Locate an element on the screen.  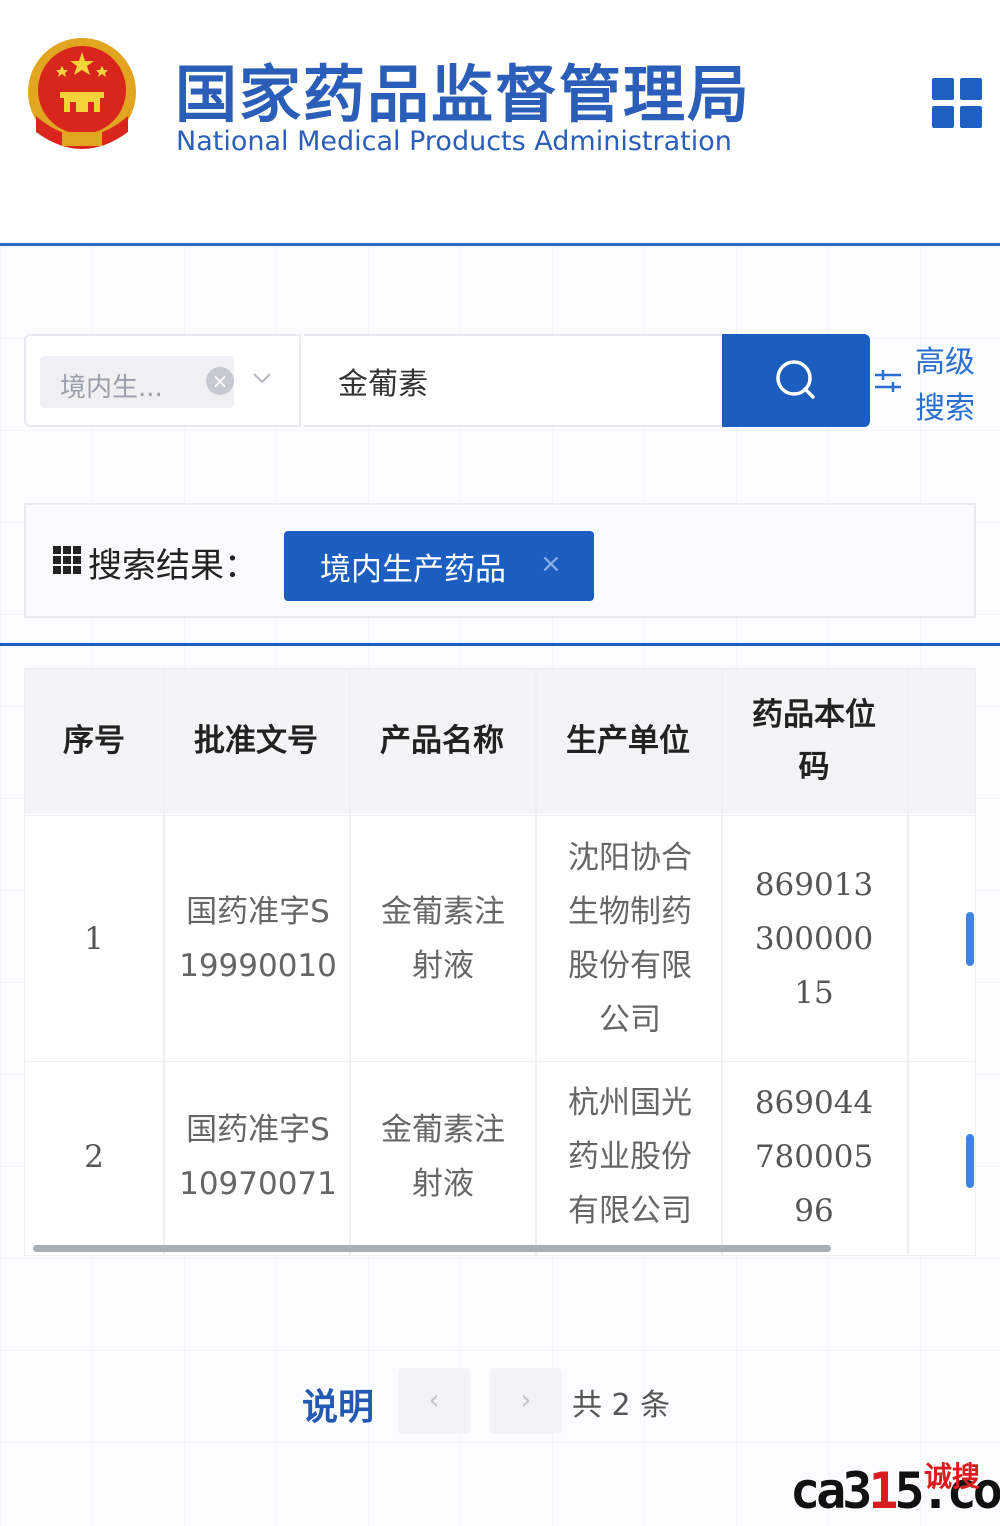
filter-tag: 境内生产药品 × is located at coordinates (439, 566).